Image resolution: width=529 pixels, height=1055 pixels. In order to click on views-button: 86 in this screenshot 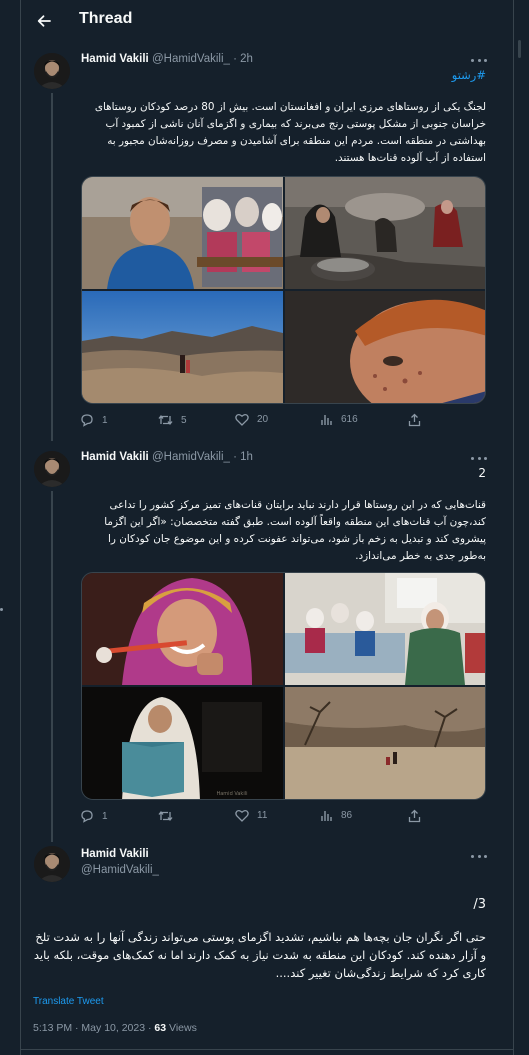, I will do `click(336, 815)`.